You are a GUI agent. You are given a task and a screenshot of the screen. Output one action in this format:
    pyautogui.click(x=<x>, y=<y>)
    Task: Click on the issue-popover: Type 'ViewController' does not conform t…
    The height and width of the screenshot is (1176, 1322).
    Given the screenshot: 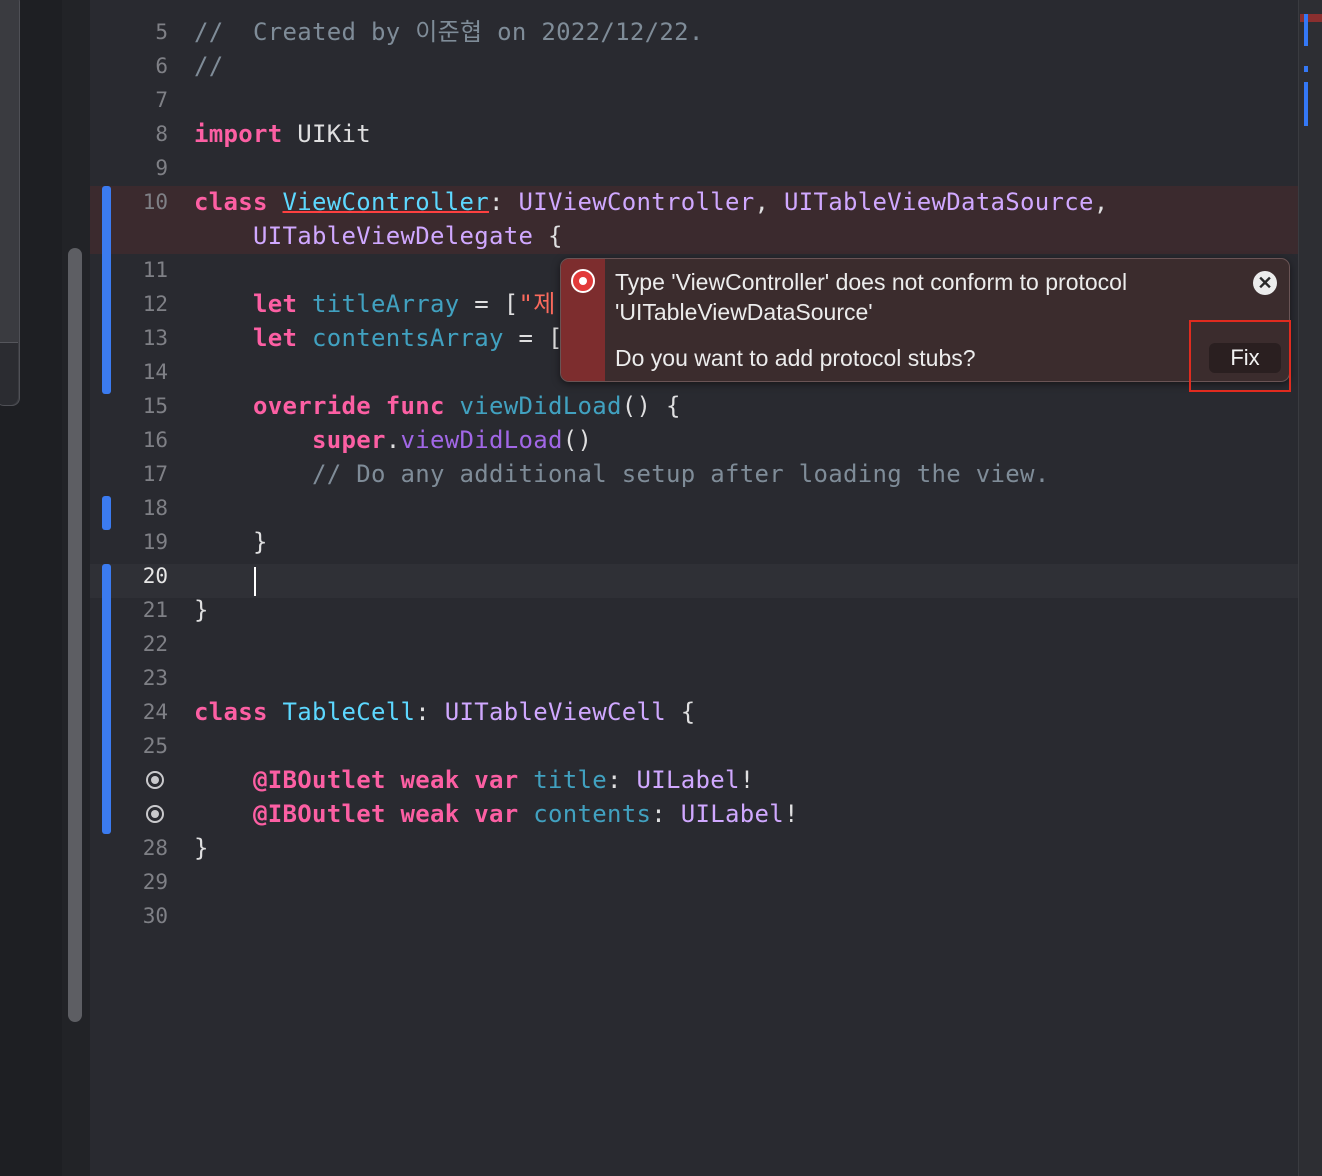 What is the action you would take?
    pyautogui.click(x=925, y=320)
    